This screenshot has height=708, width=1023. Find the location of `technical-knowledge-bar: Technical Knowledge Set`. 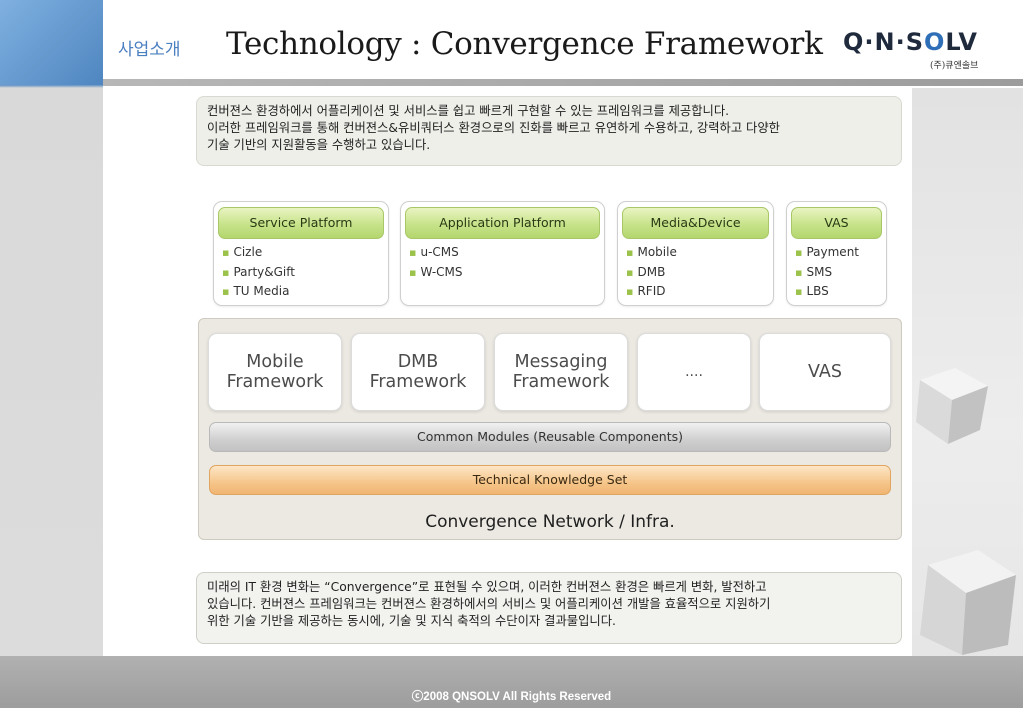

technical-knowledge-bar: Technical Knowledge Set is located at coordinates (550, 480).